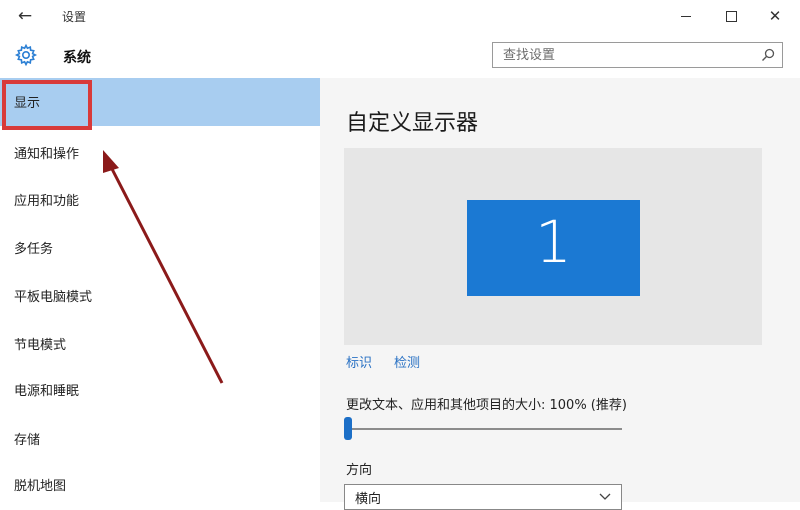 Image resolution: width=800 pixels, height=510 pixels. I want to click on monitor-number: 1, so click(553, 242).